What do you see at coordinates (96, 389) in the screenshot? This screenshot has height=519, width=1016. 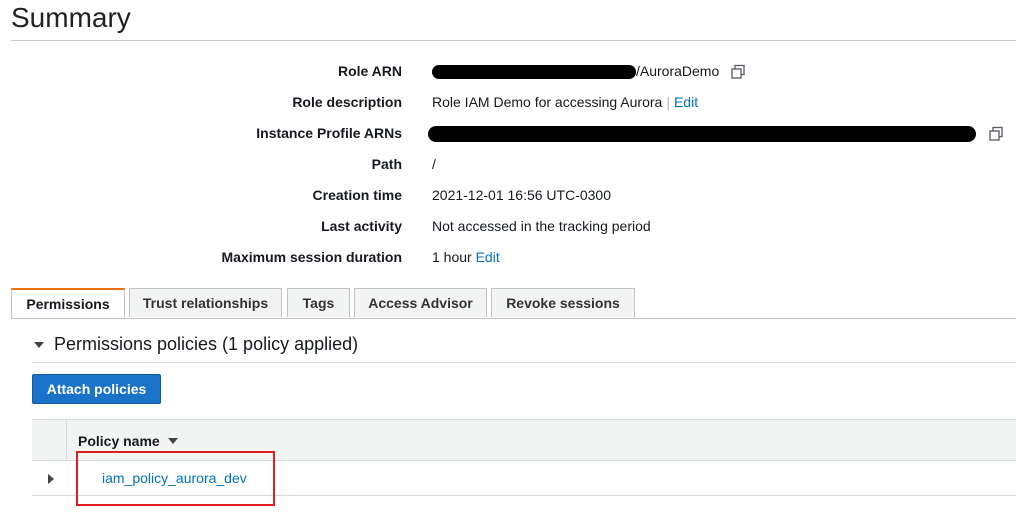 I see `attach-policies-button: Attach policies` at bounding box center [96, 389].